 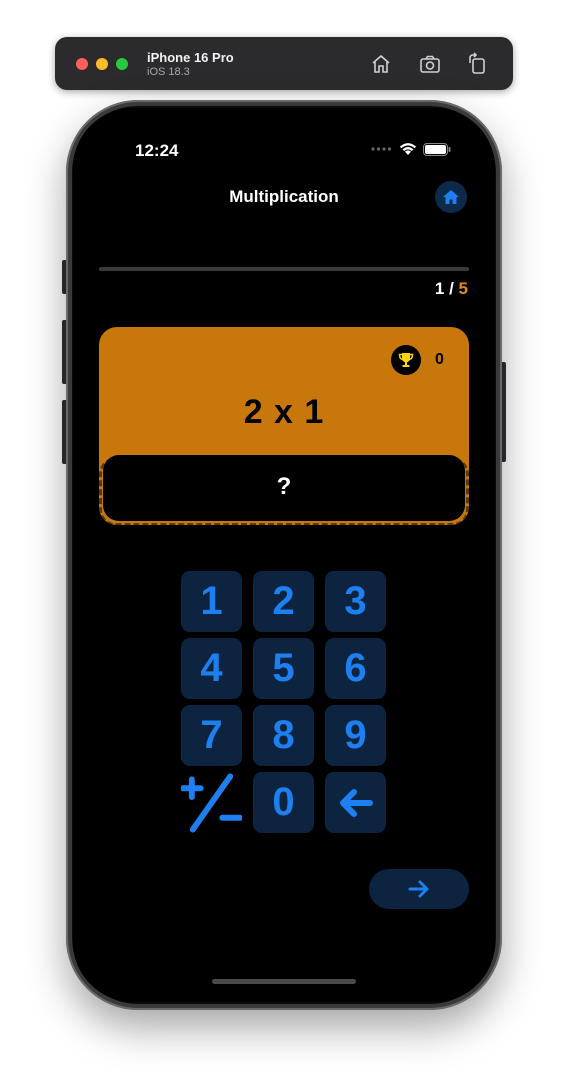 I want to click on key-5: 5, so click(x=283, y=668).